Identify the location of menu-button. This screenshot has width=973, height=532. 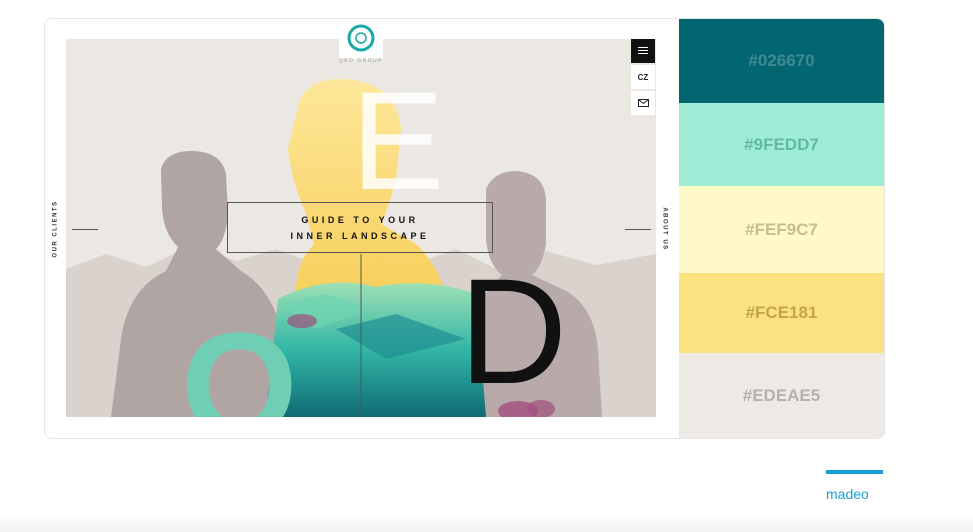
(643, 51).